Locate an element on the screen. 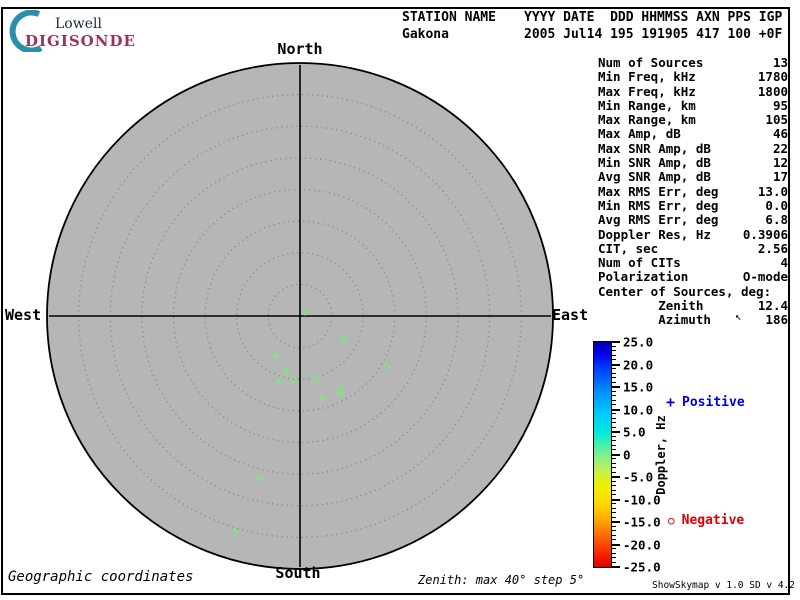  stat-row: Avg SNR Amp, dB 17 is located at coordinates (693, 177).